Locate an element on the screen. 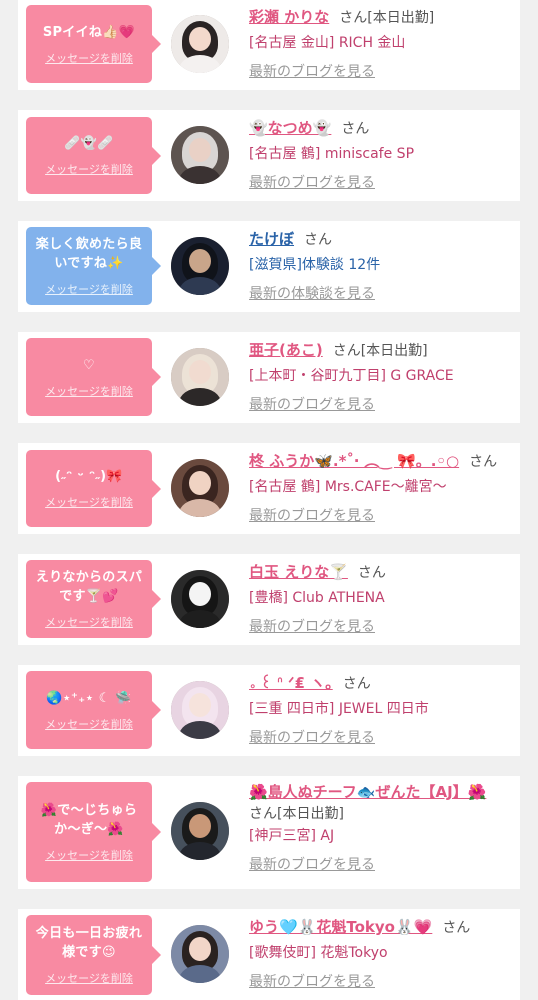  message-bubble: 🌺で〜じちゅらか〜ぎ〜🌺 メッセージを削除 is located at coordinates (93, 832).